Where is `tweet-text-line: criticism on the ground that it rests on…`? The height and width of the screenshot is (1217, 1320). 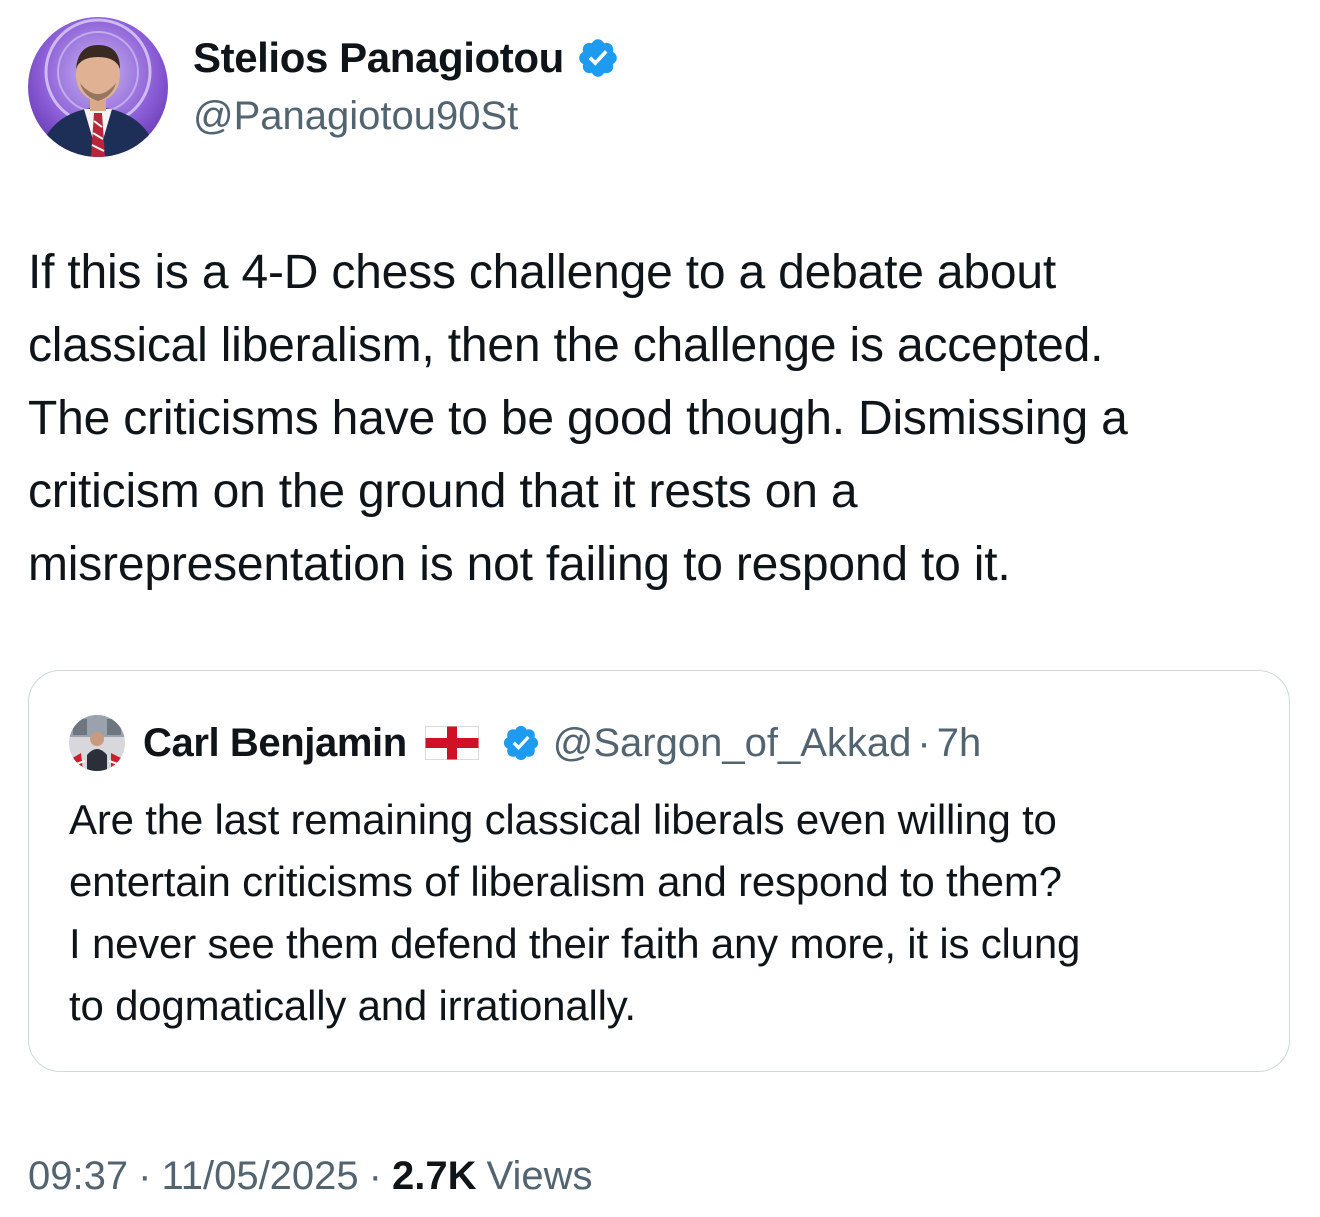
tweet-text-line: criticism on the ground that it rests on… is located at coordinates (443, 491).